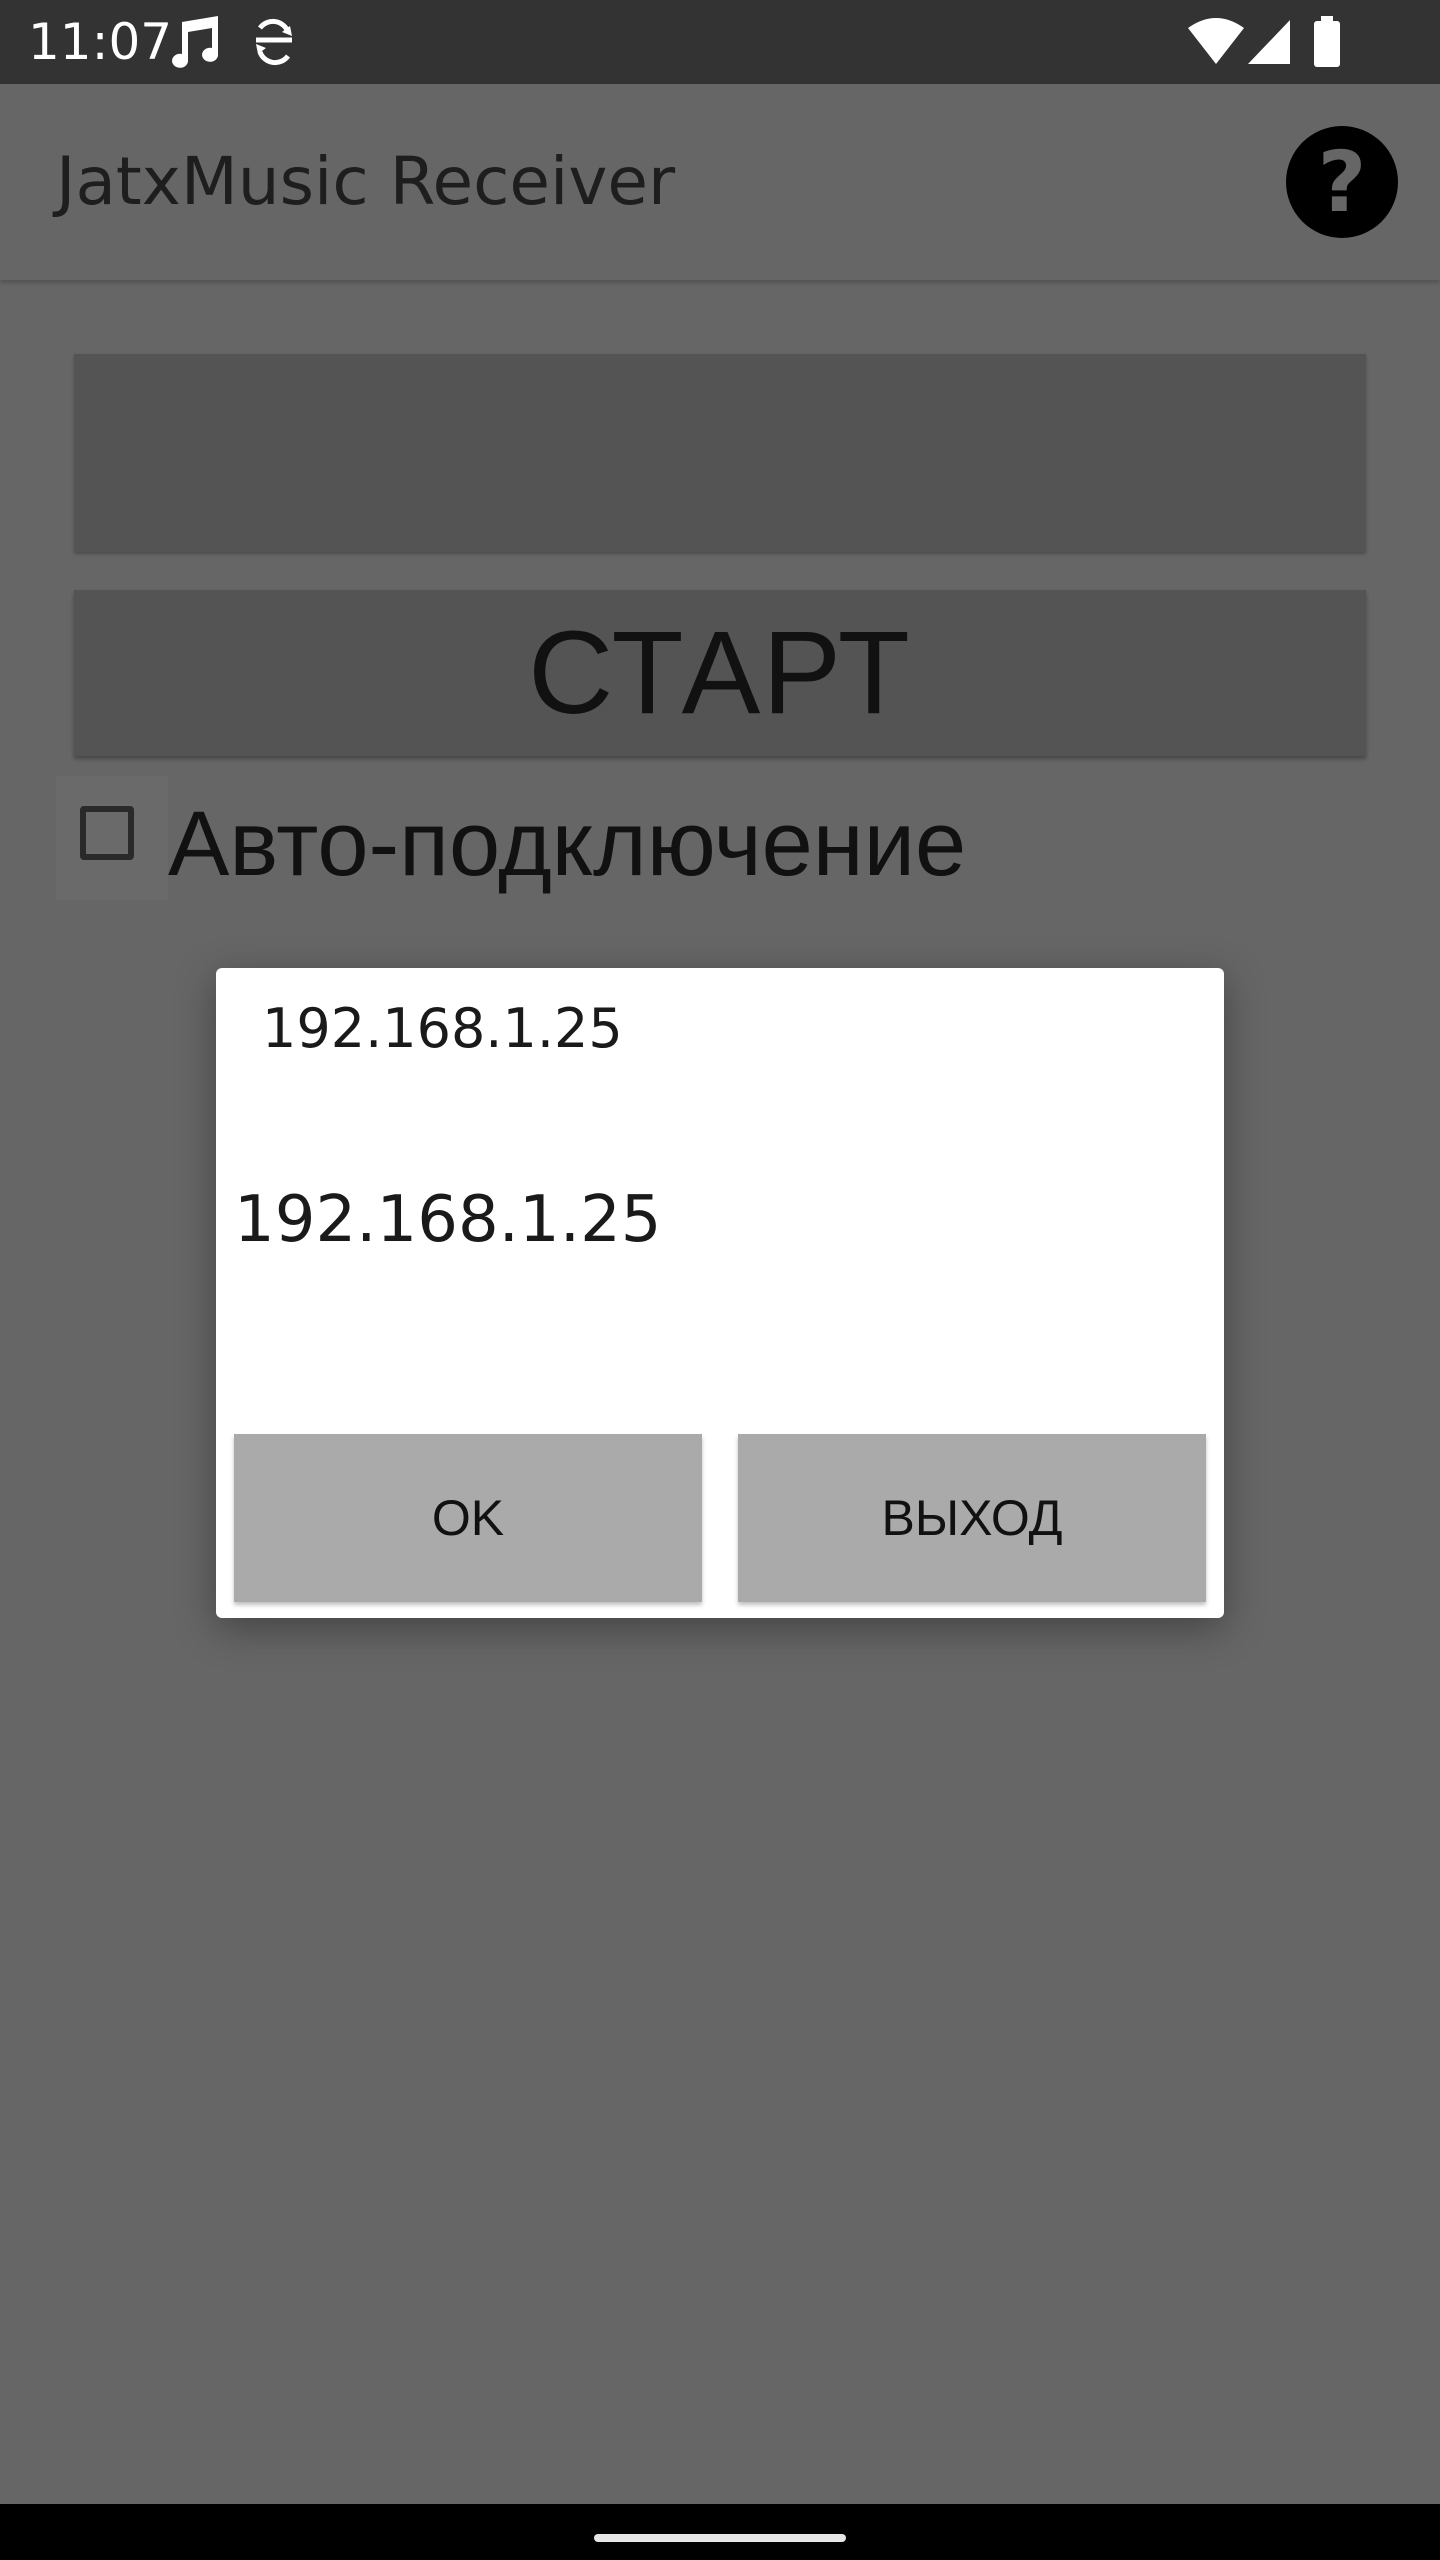  I want to click on exit-button-label: ВЫХОД, so click(972, 1518).